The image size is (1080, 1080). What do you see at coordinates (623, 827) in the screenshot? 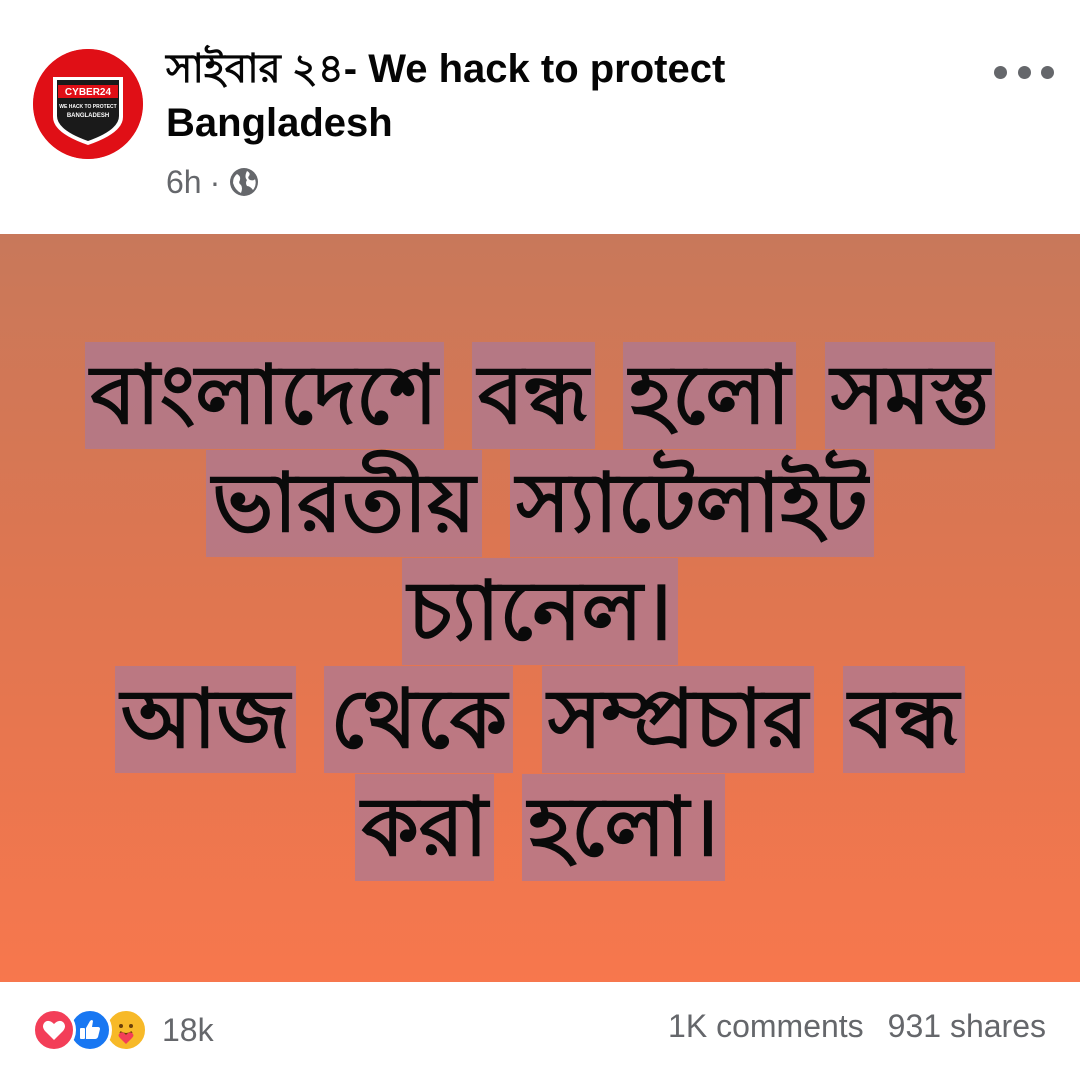
I see `word: হলো।` at bounding box center [623, 827].